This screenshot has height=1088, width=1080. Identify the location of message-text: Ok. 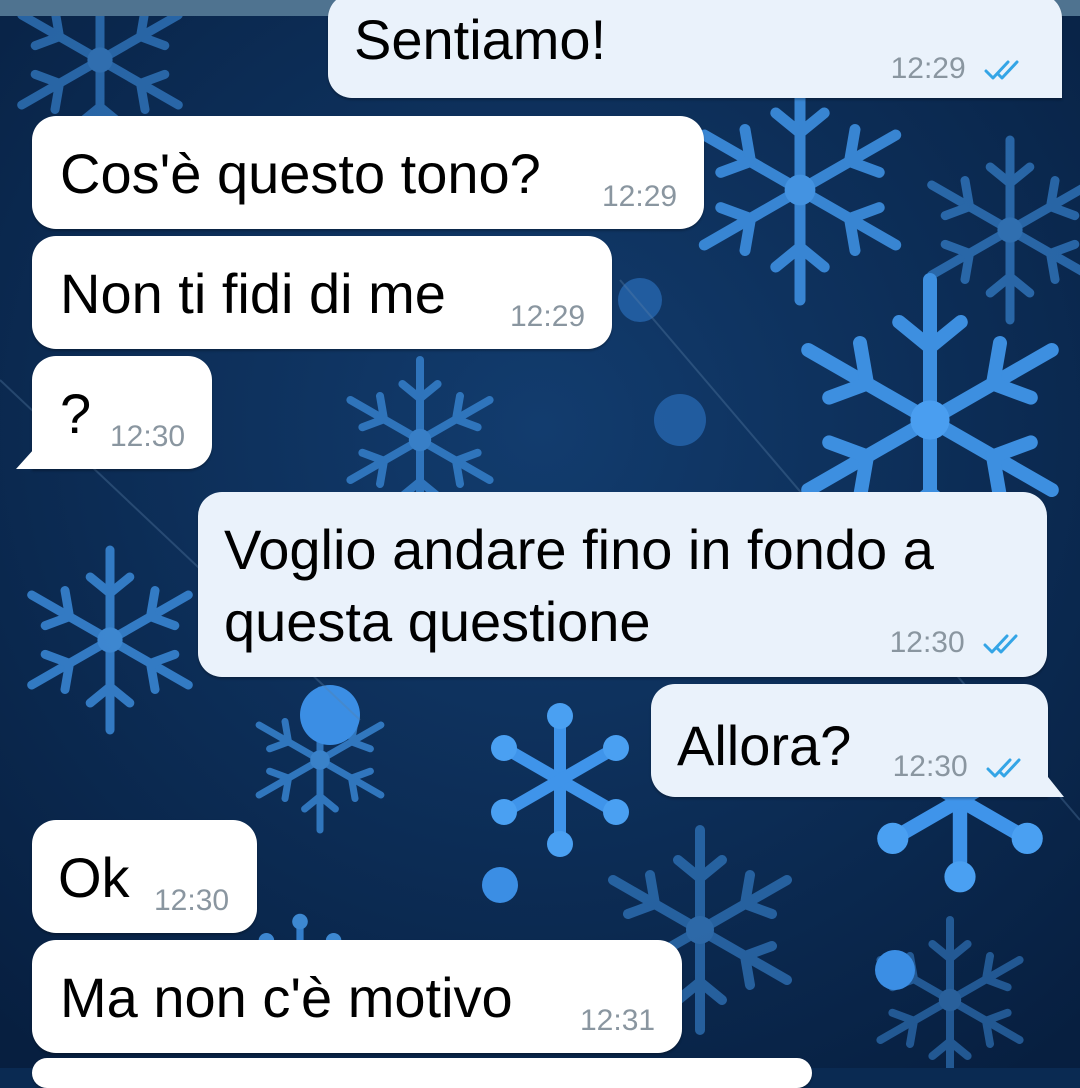
(94, 877).